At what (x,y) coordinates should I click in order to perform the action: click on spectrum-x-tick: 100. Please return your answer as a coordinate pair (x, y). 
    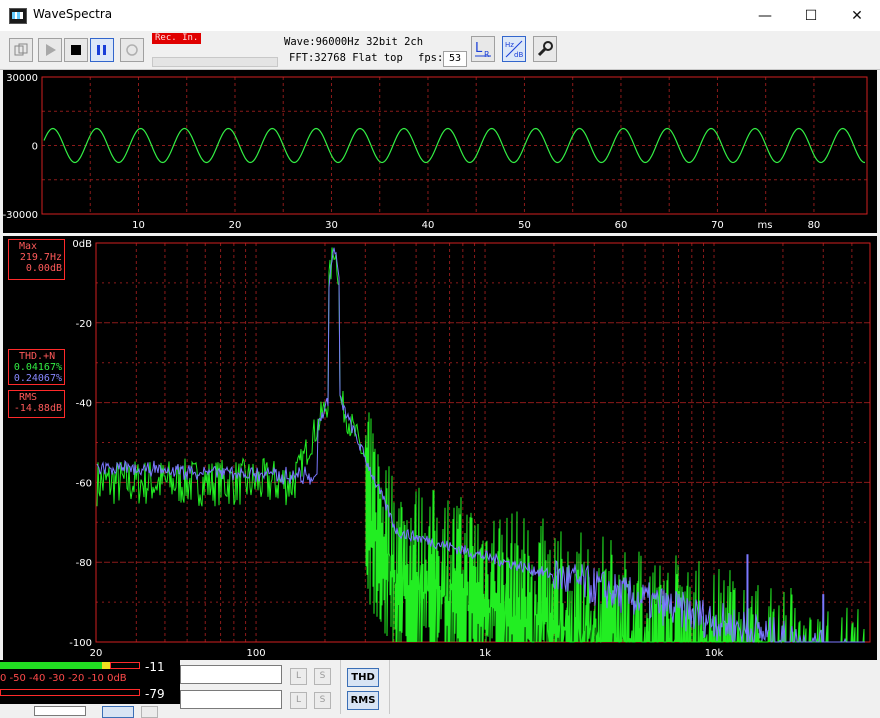
    Looking at the image, I should click on (256, 653).